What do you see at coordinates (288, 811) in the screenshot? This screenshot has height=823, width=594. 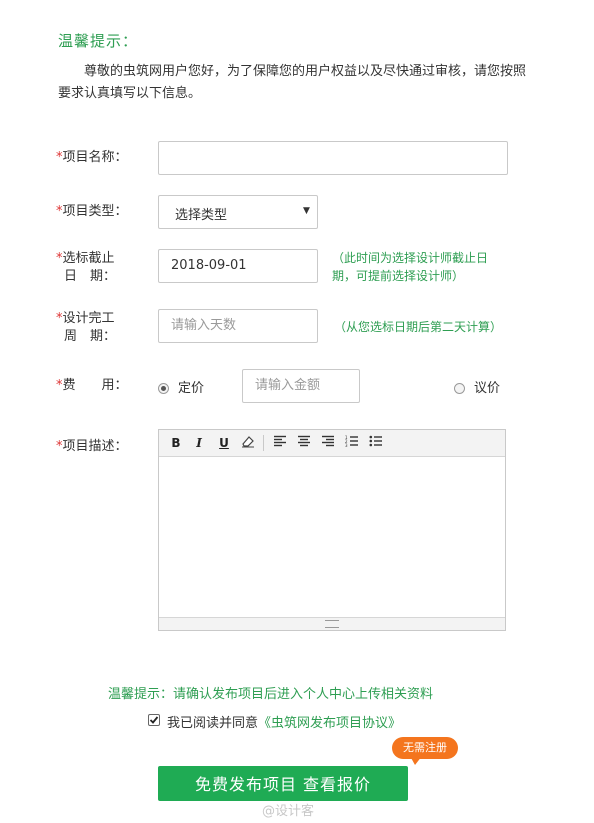 I see `watermark: @设计客` at bounding box center [288, 811].